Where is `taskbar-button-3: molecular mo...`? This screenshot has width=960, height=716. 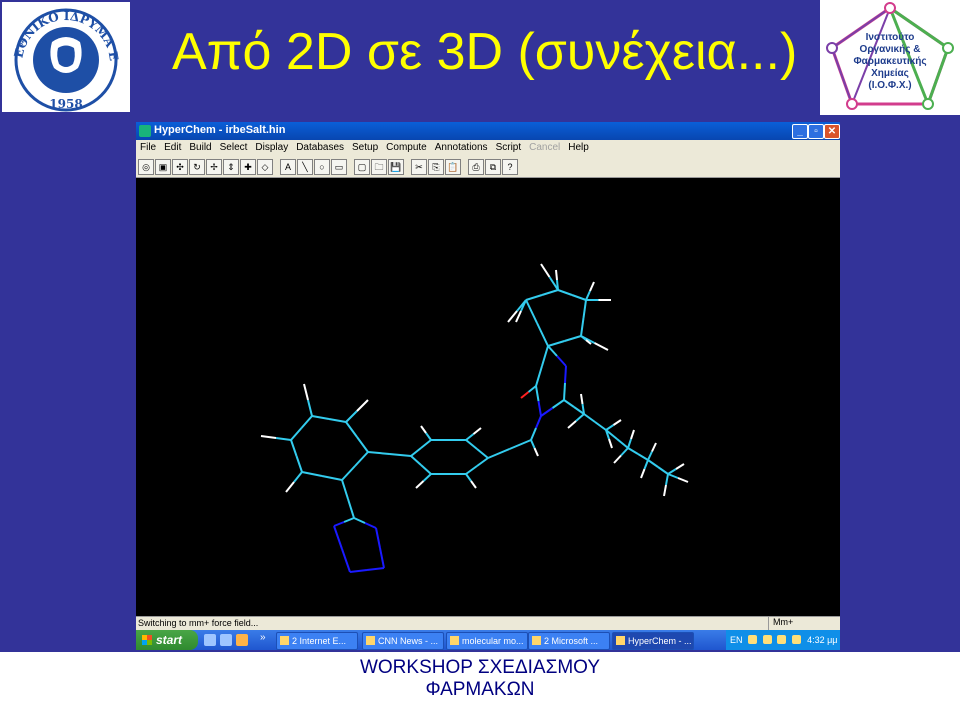 taskbar-button-3: molecular mo... is located at coordinates (487, 641).